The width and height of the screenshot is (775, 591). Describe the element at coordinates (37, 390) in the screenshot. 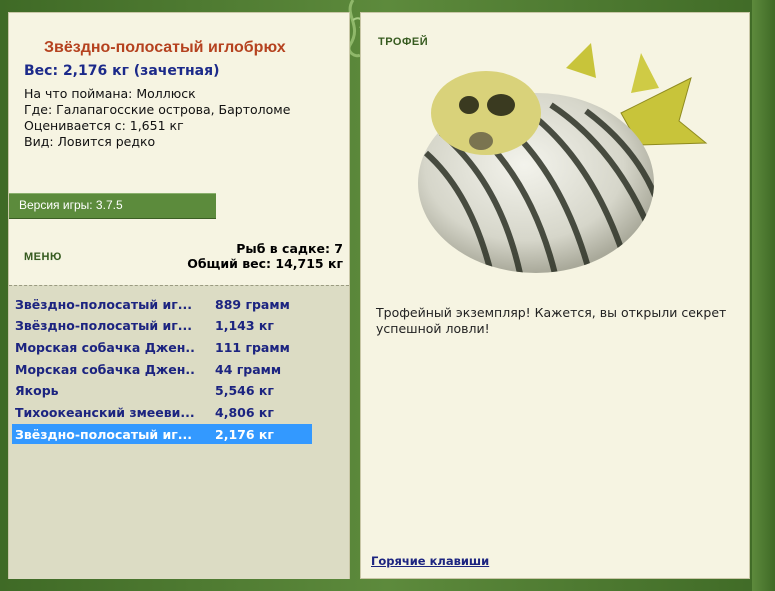

I see `catch-name: Якорь` at that location.